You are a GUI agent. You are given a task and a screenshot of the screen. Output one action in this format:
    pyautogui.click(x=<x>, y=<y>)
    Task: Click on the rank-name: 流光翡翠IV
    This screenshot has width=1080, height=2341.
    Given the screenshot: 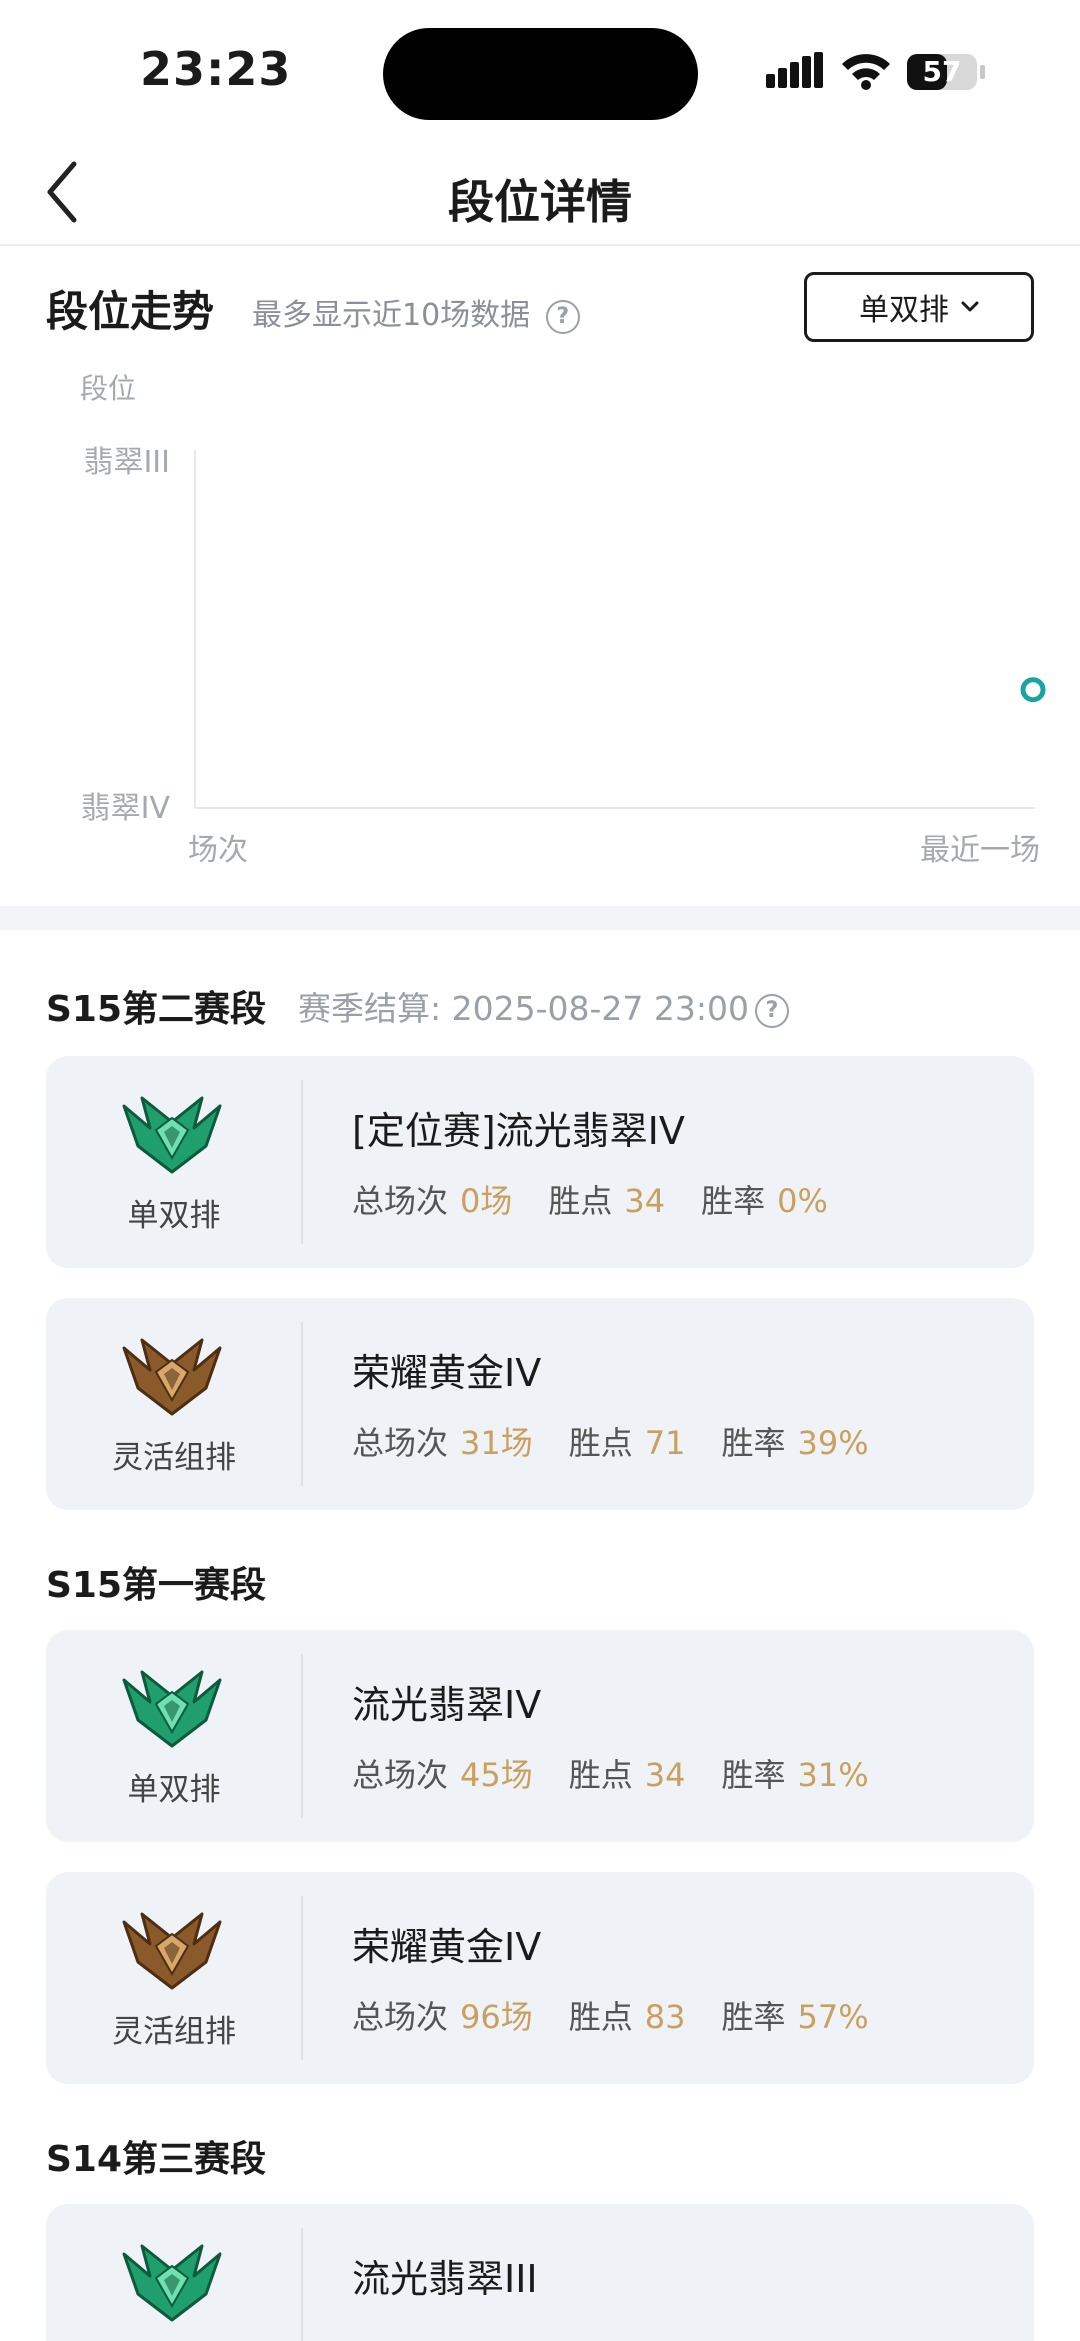 What is the action you would take?
    pyautogui.click(x=447, y=1705)
    